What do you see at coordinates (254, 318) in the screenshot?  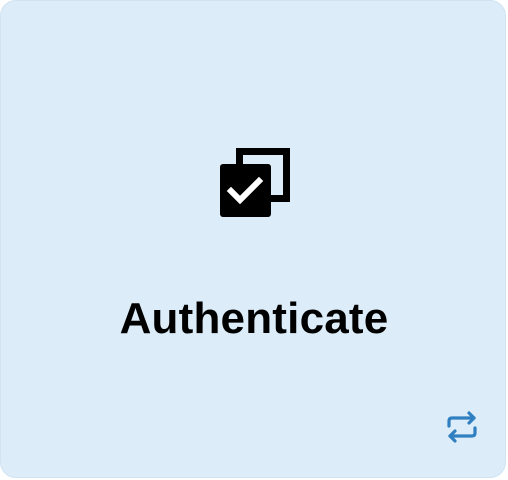 I see `card-title: Authenticate` at bounding box center [254, 318].